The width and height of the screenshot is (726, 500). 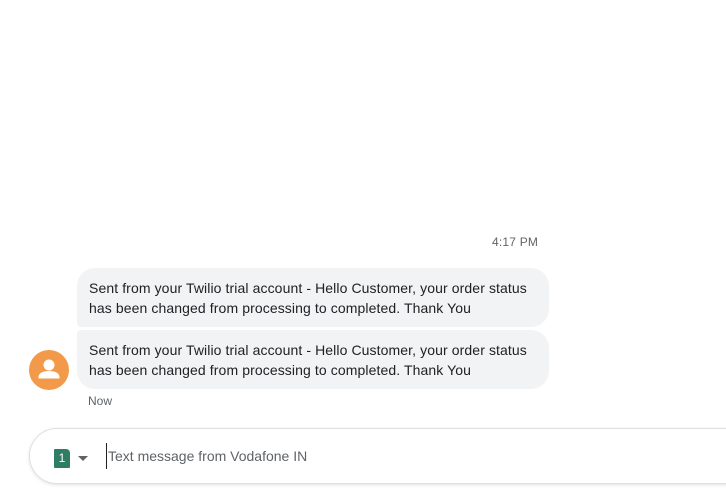 What do you see at coordinates (407, 456) in the screenshot?
I see `message-input` at bounding box center [407, 456].